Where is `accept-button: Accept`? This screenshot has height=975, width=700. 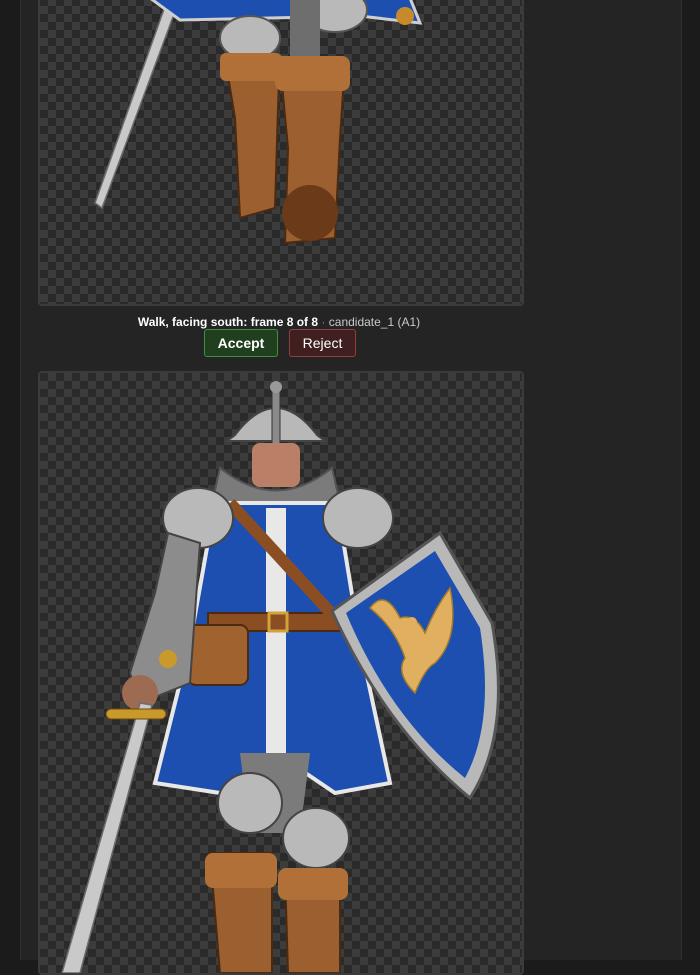 accept-button: Accept is located at coordinates (241, 343).